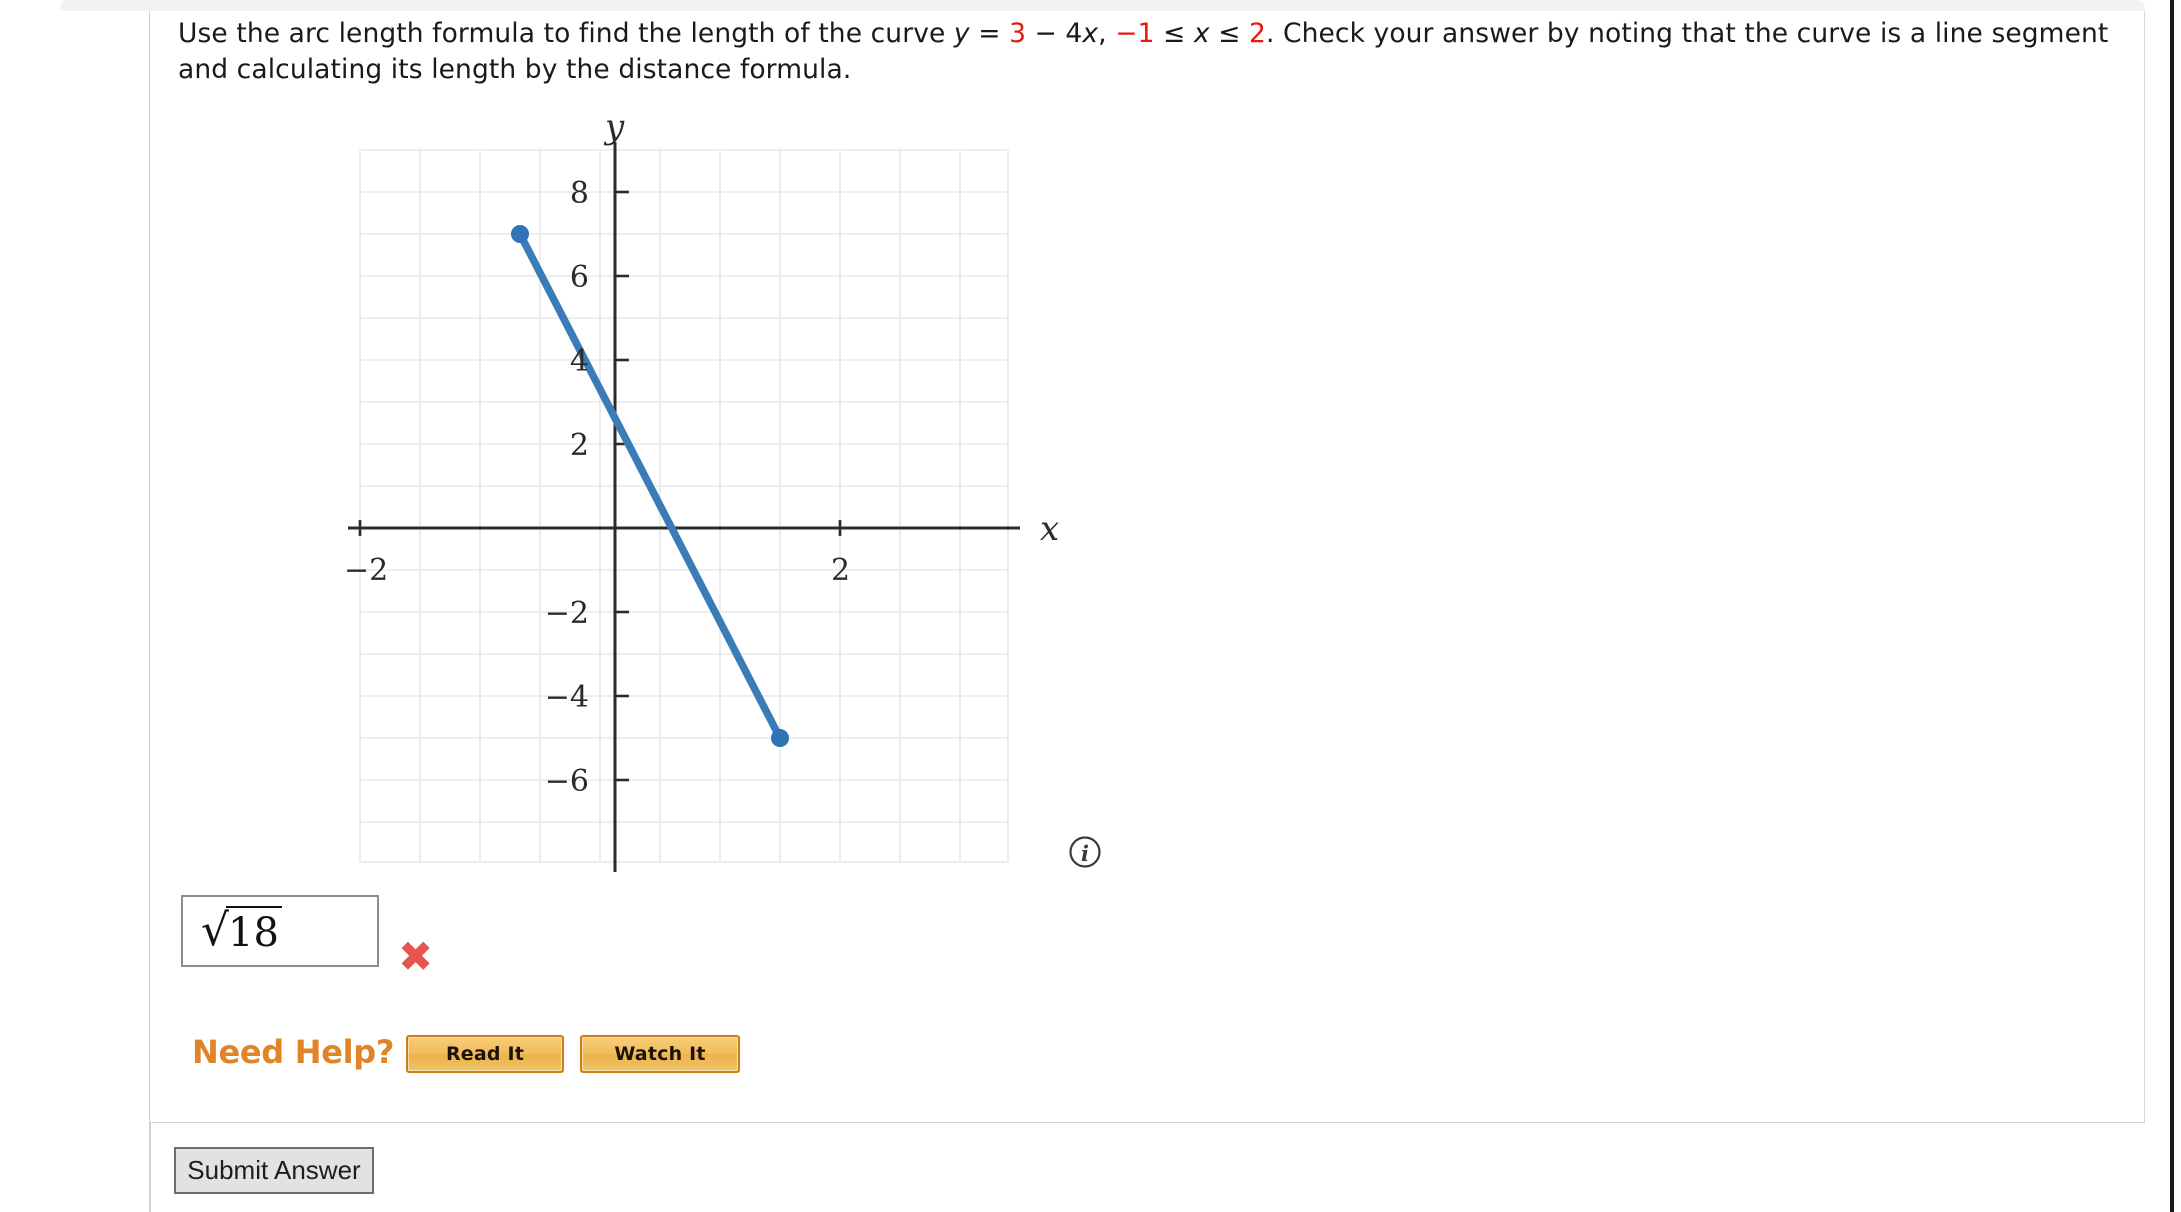  I want to click on y-tick-label-2: 2, so click(579, 445).